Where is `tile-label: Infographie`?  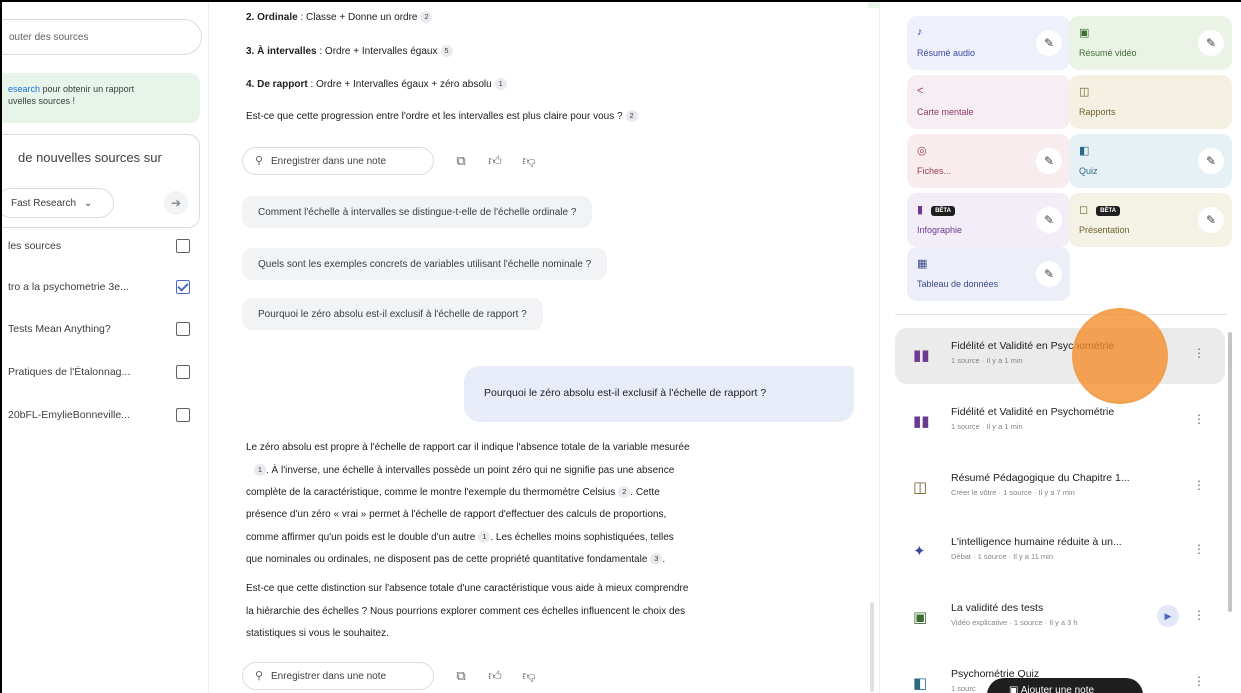
tile-label: Infographie is located at coordinates (940, 230).